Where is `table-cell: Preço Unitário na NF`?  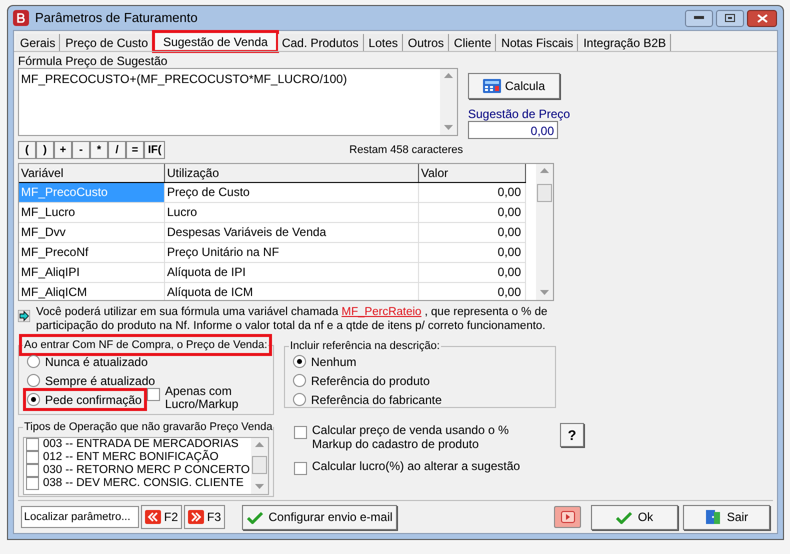 table-cell: Preço Unitário na NF is located at coordinates (292, 252).